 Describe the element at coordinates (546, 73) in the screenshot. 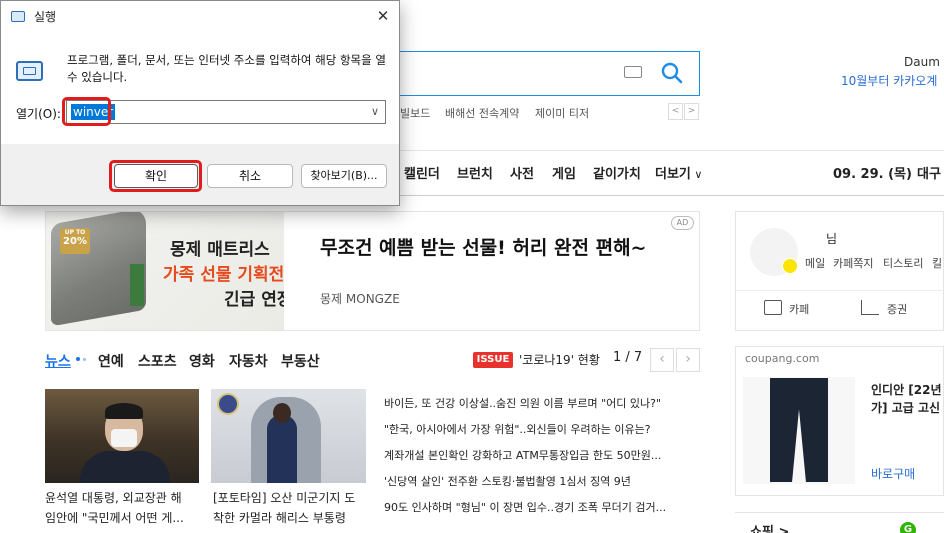

I see `search-input` at that location.